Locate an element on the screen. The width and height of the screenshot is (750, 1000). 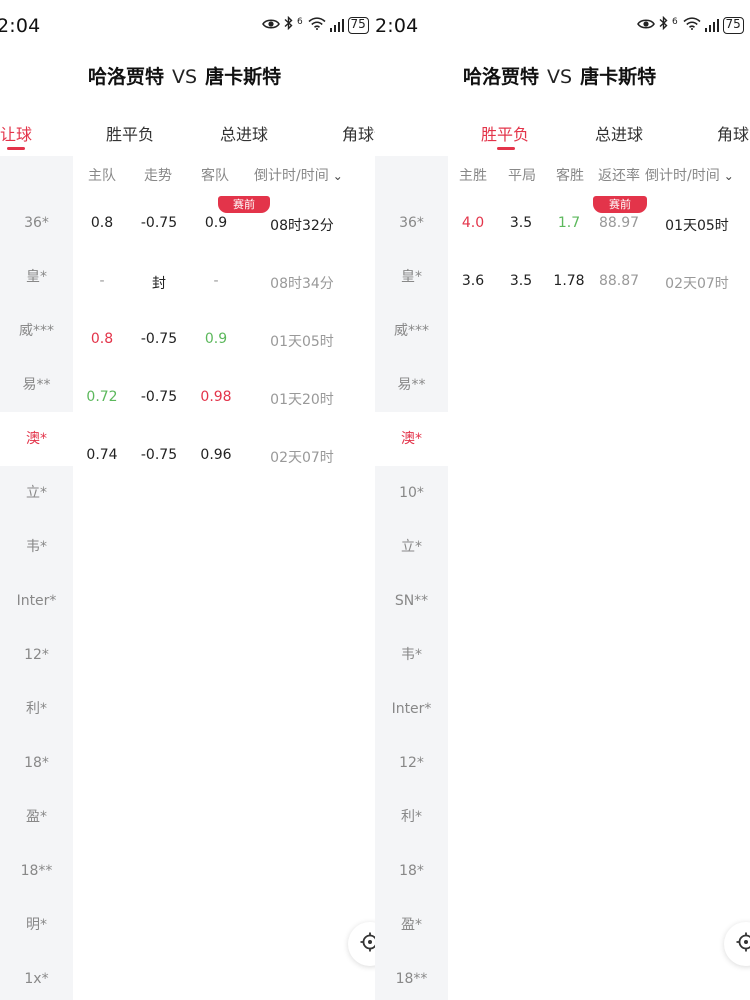
column-header: 返还率 is located at coordinates (619, 176).